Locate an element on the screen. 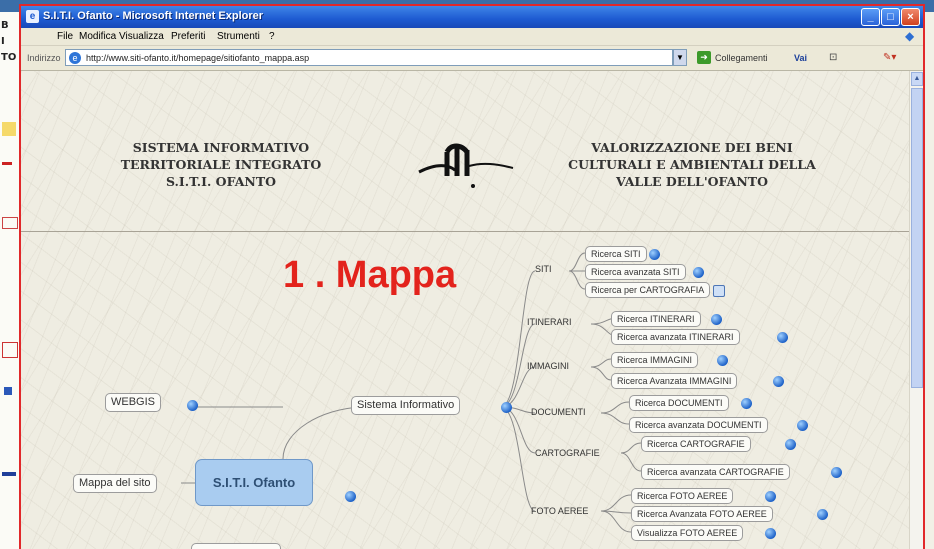  go-button: Vai is located at coordinates (800, 58).